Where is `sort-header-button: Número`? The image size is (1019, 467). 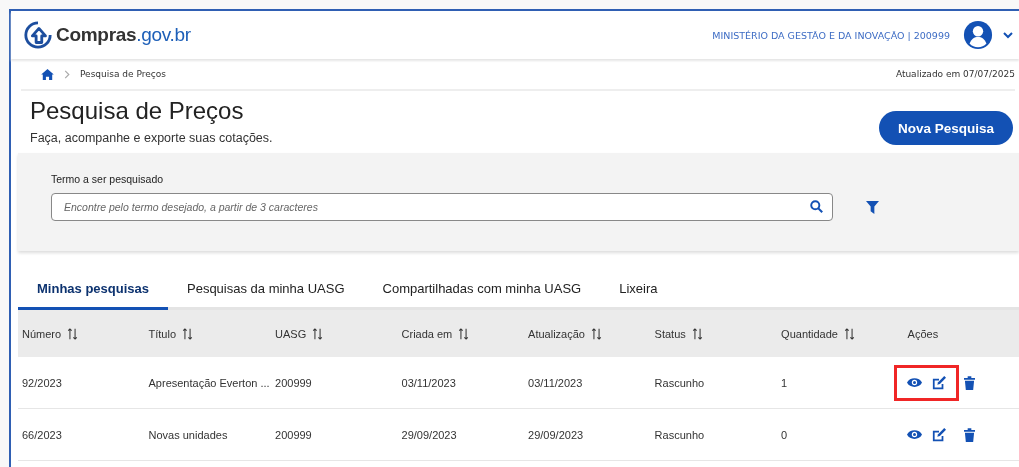 sort-header-button: Número is located at coordinates (50, 333).